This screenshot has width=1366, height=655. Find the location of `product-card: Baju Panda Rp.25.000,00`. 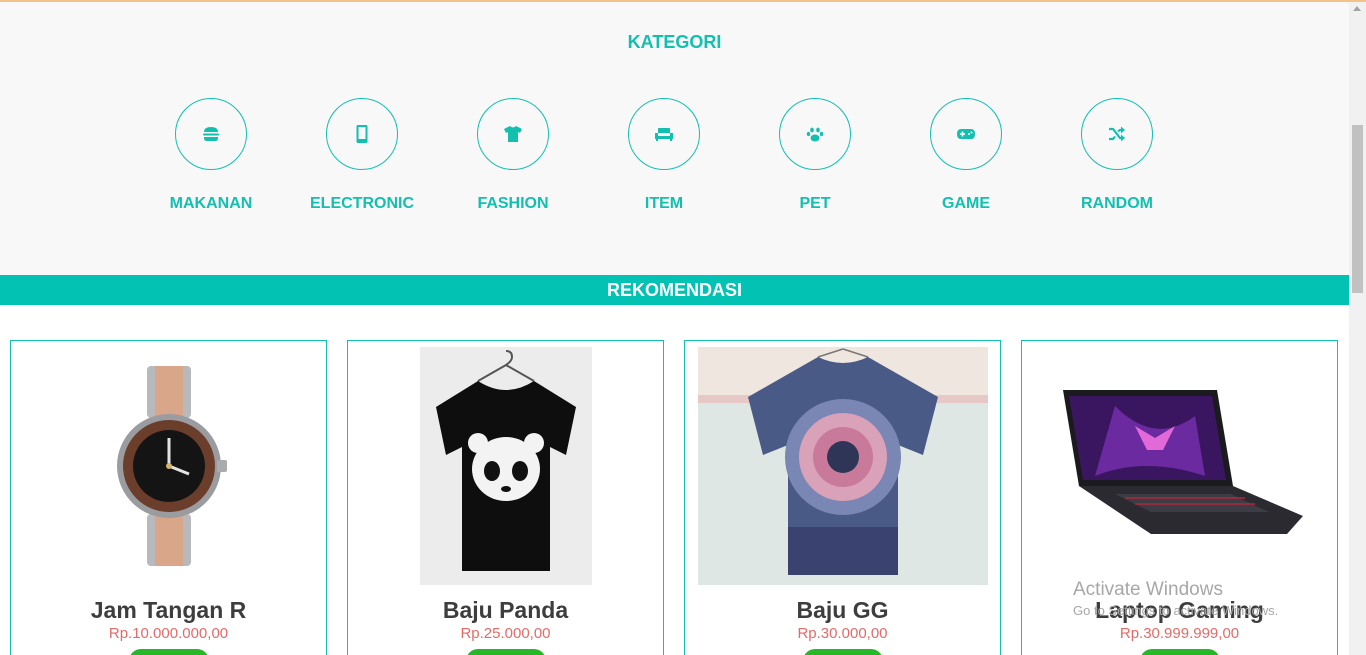

product-card: Baju Panda Rp.25.000,00 is located at coordinates (505, 497).